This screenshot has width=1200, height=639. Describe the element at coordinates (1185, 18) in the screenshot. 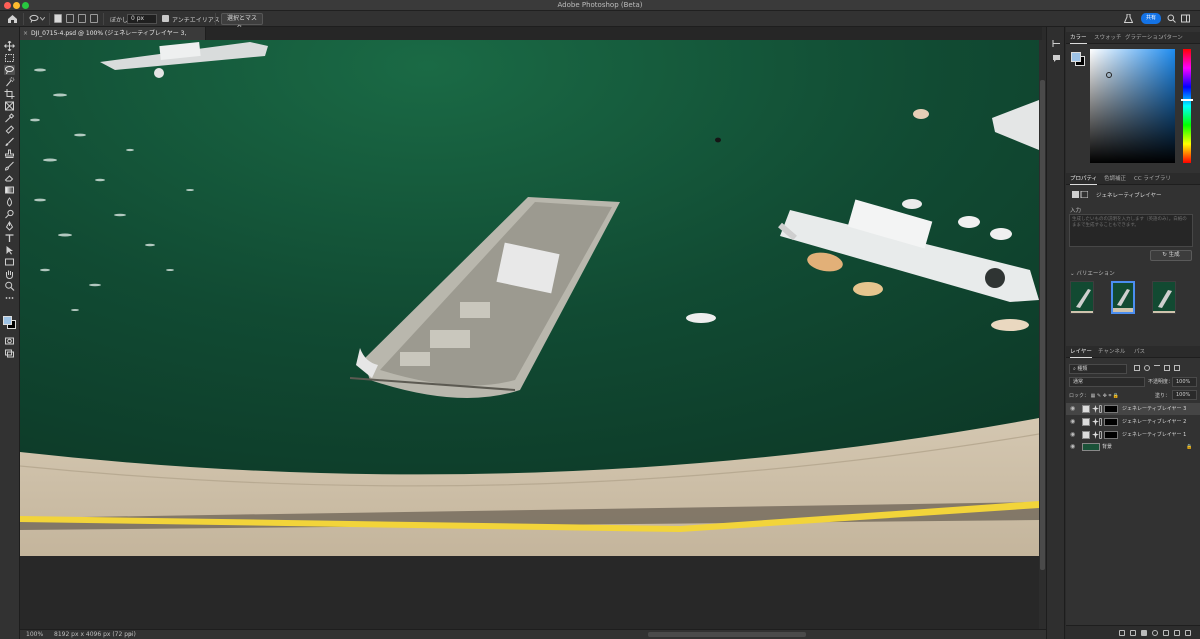

I see `workspace-icon` at that location.